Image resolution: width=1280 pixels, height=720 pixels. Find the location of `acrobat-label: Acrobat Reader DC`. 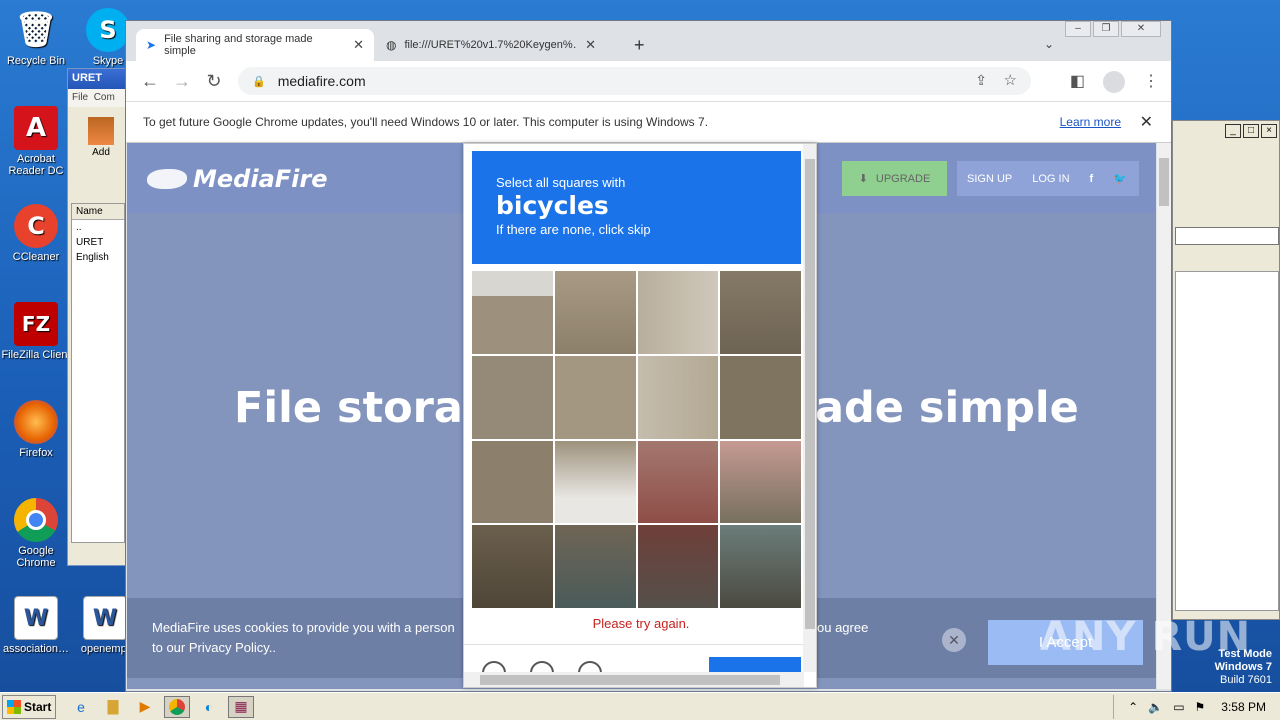

acrobat-label: Acrobat Reader DC is located at coordinates (36, 165).